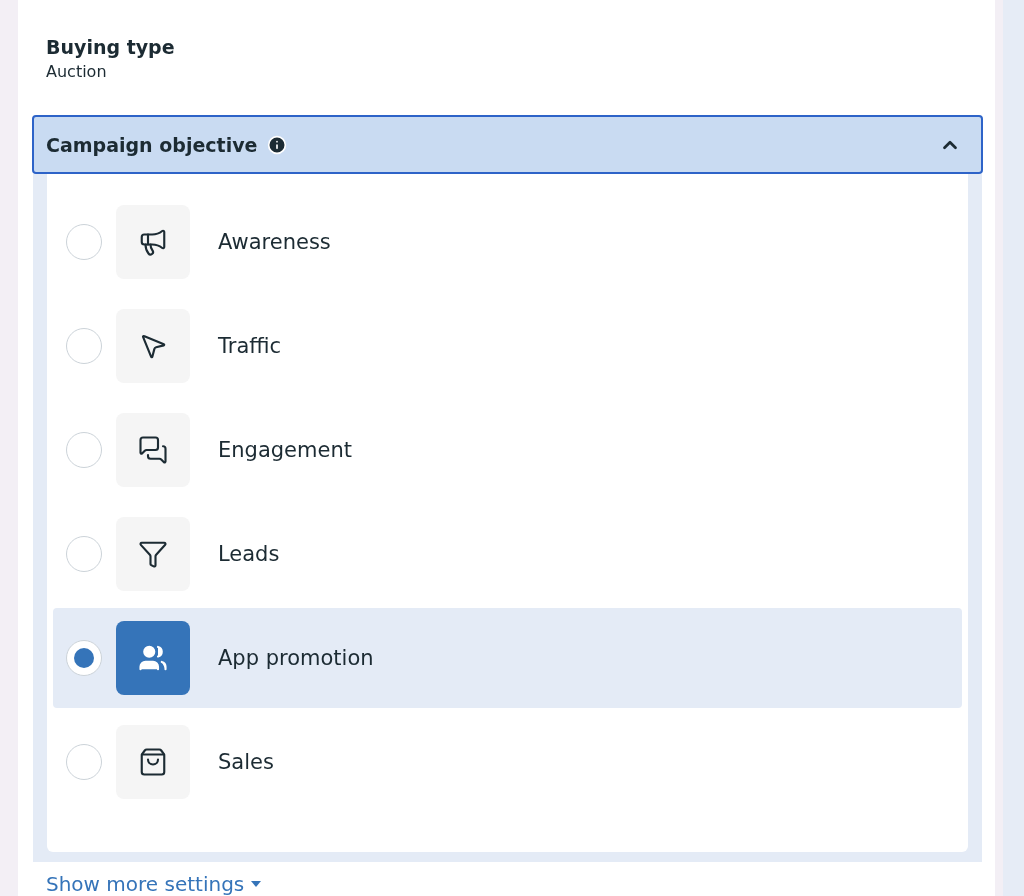  What do you see at coordinates (153, 762) in the screenshot?
I see `shopping-bag-icon` at bounding box center [153, 762].